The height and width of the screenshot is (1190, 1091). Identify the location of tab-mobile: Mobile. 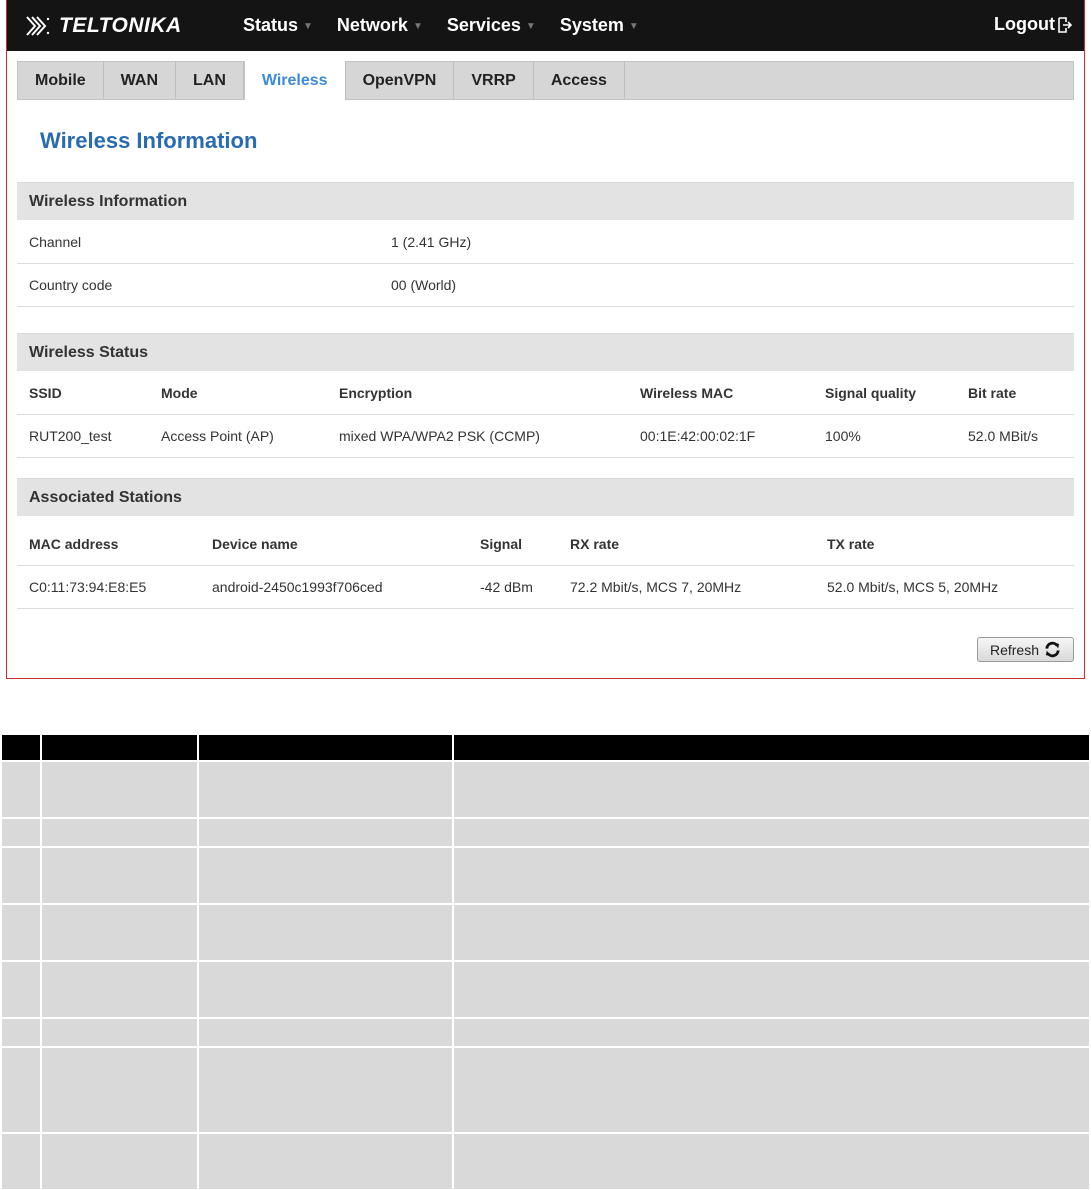
(61, 80).